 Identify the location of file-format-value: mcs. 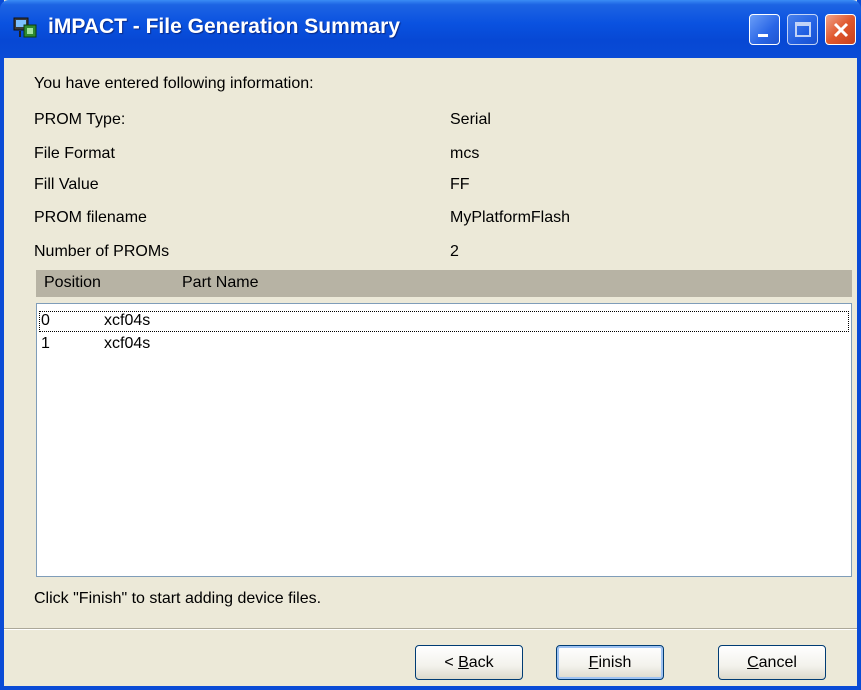
(465, 153).